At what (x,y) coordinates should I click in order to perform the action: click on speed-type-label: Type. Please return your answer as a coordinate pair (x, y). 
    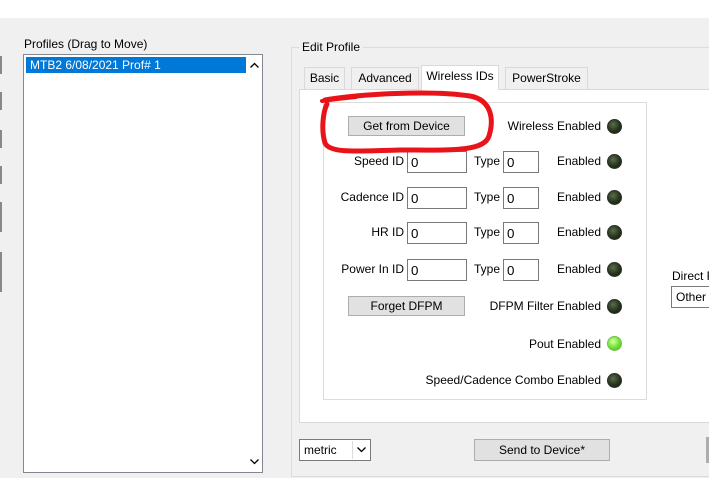
    Looking at the image, I should click on (486, 161).